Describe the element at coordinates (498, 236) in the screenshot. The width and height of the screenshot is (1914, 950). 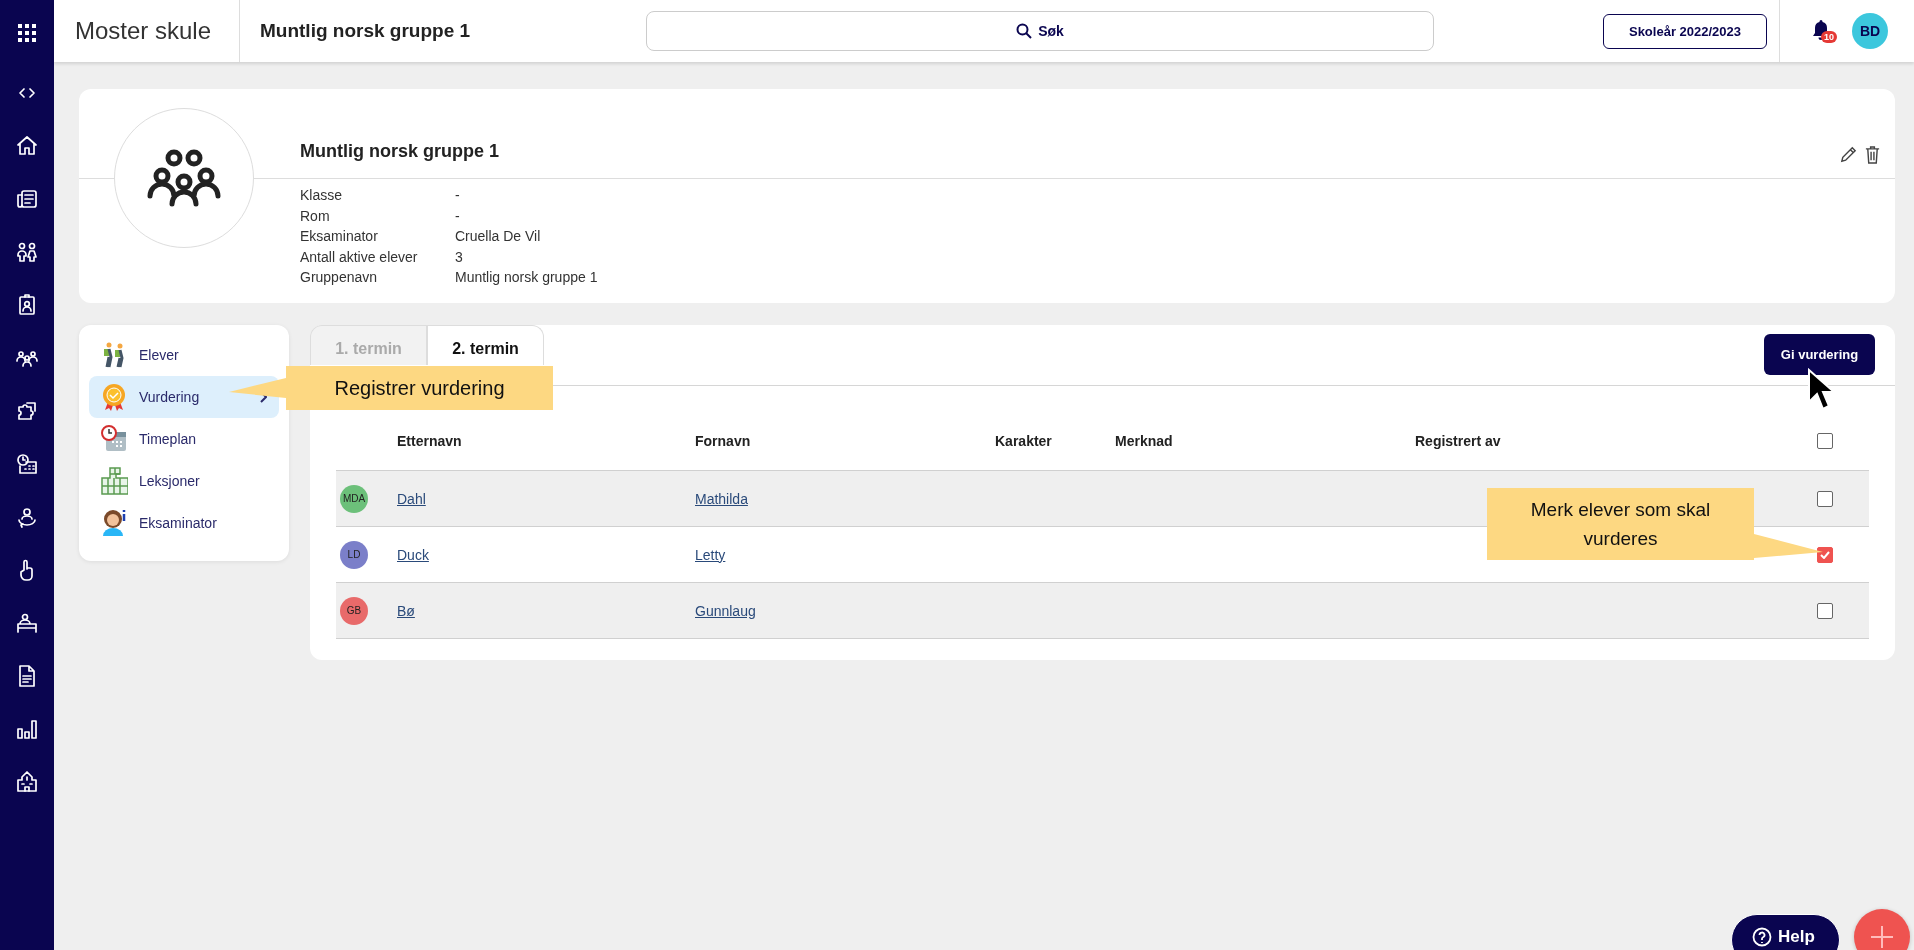
I see `detail-value: Cruella De Vil` at that location.